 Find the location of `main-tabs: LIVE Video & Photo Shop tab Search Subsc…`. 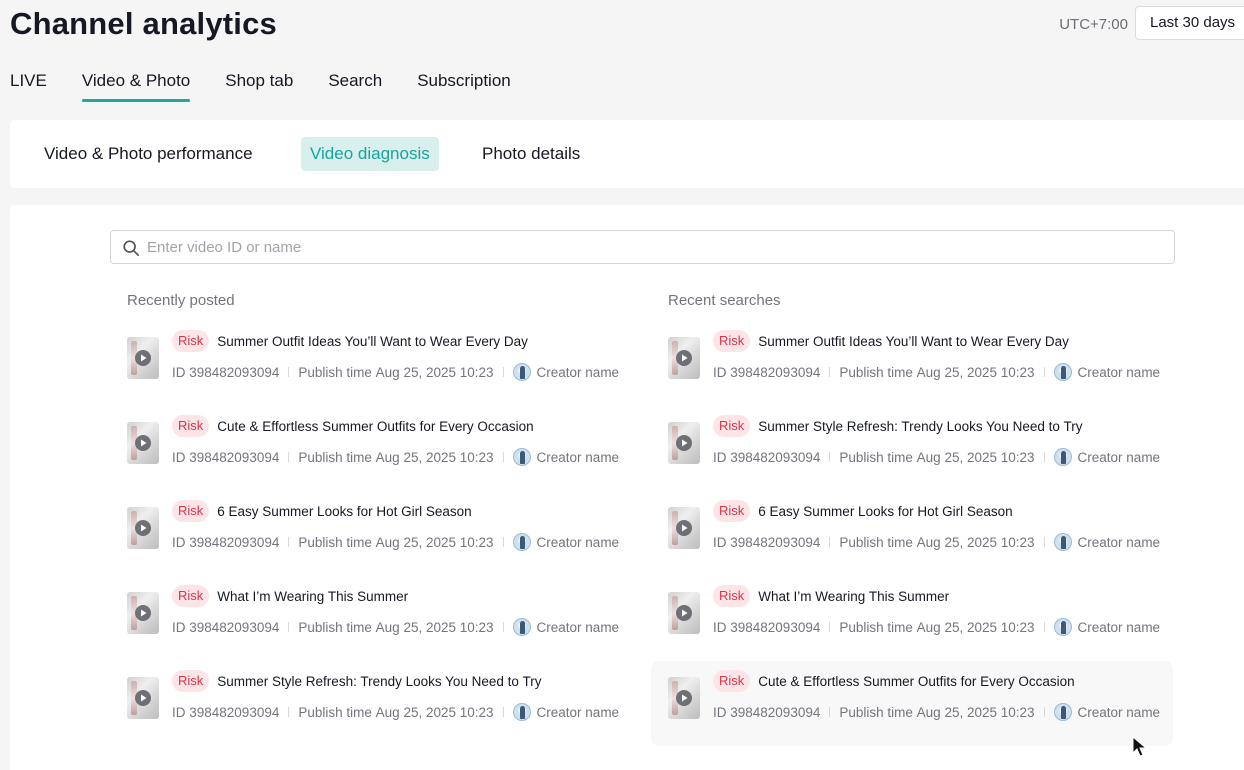

main-tabs: LIVE Video & Photo Shop tab Search Subsc… is located at coordinates (278, 87).